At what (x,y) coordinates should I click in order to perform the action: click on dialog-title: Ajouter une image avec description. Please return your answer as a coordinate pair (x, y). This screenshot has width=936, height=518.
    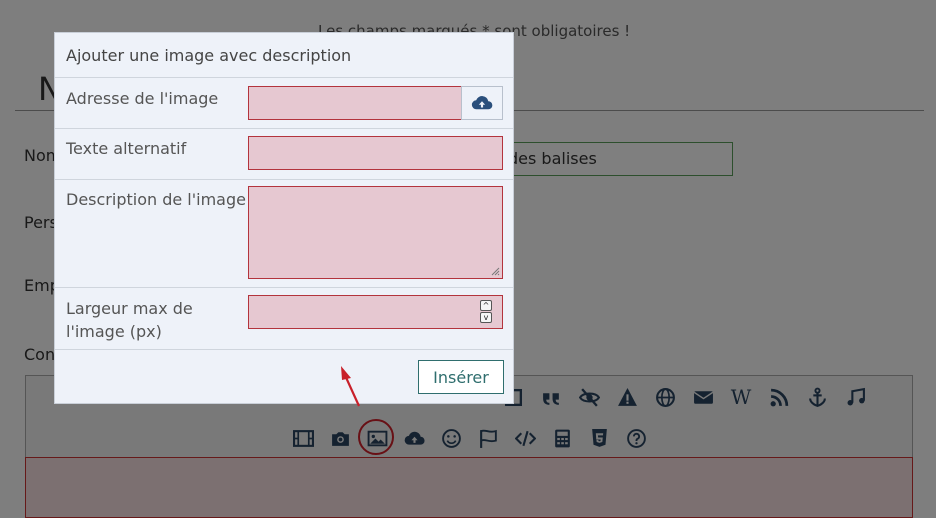
    Looking at the image, I should click on (209, 55).